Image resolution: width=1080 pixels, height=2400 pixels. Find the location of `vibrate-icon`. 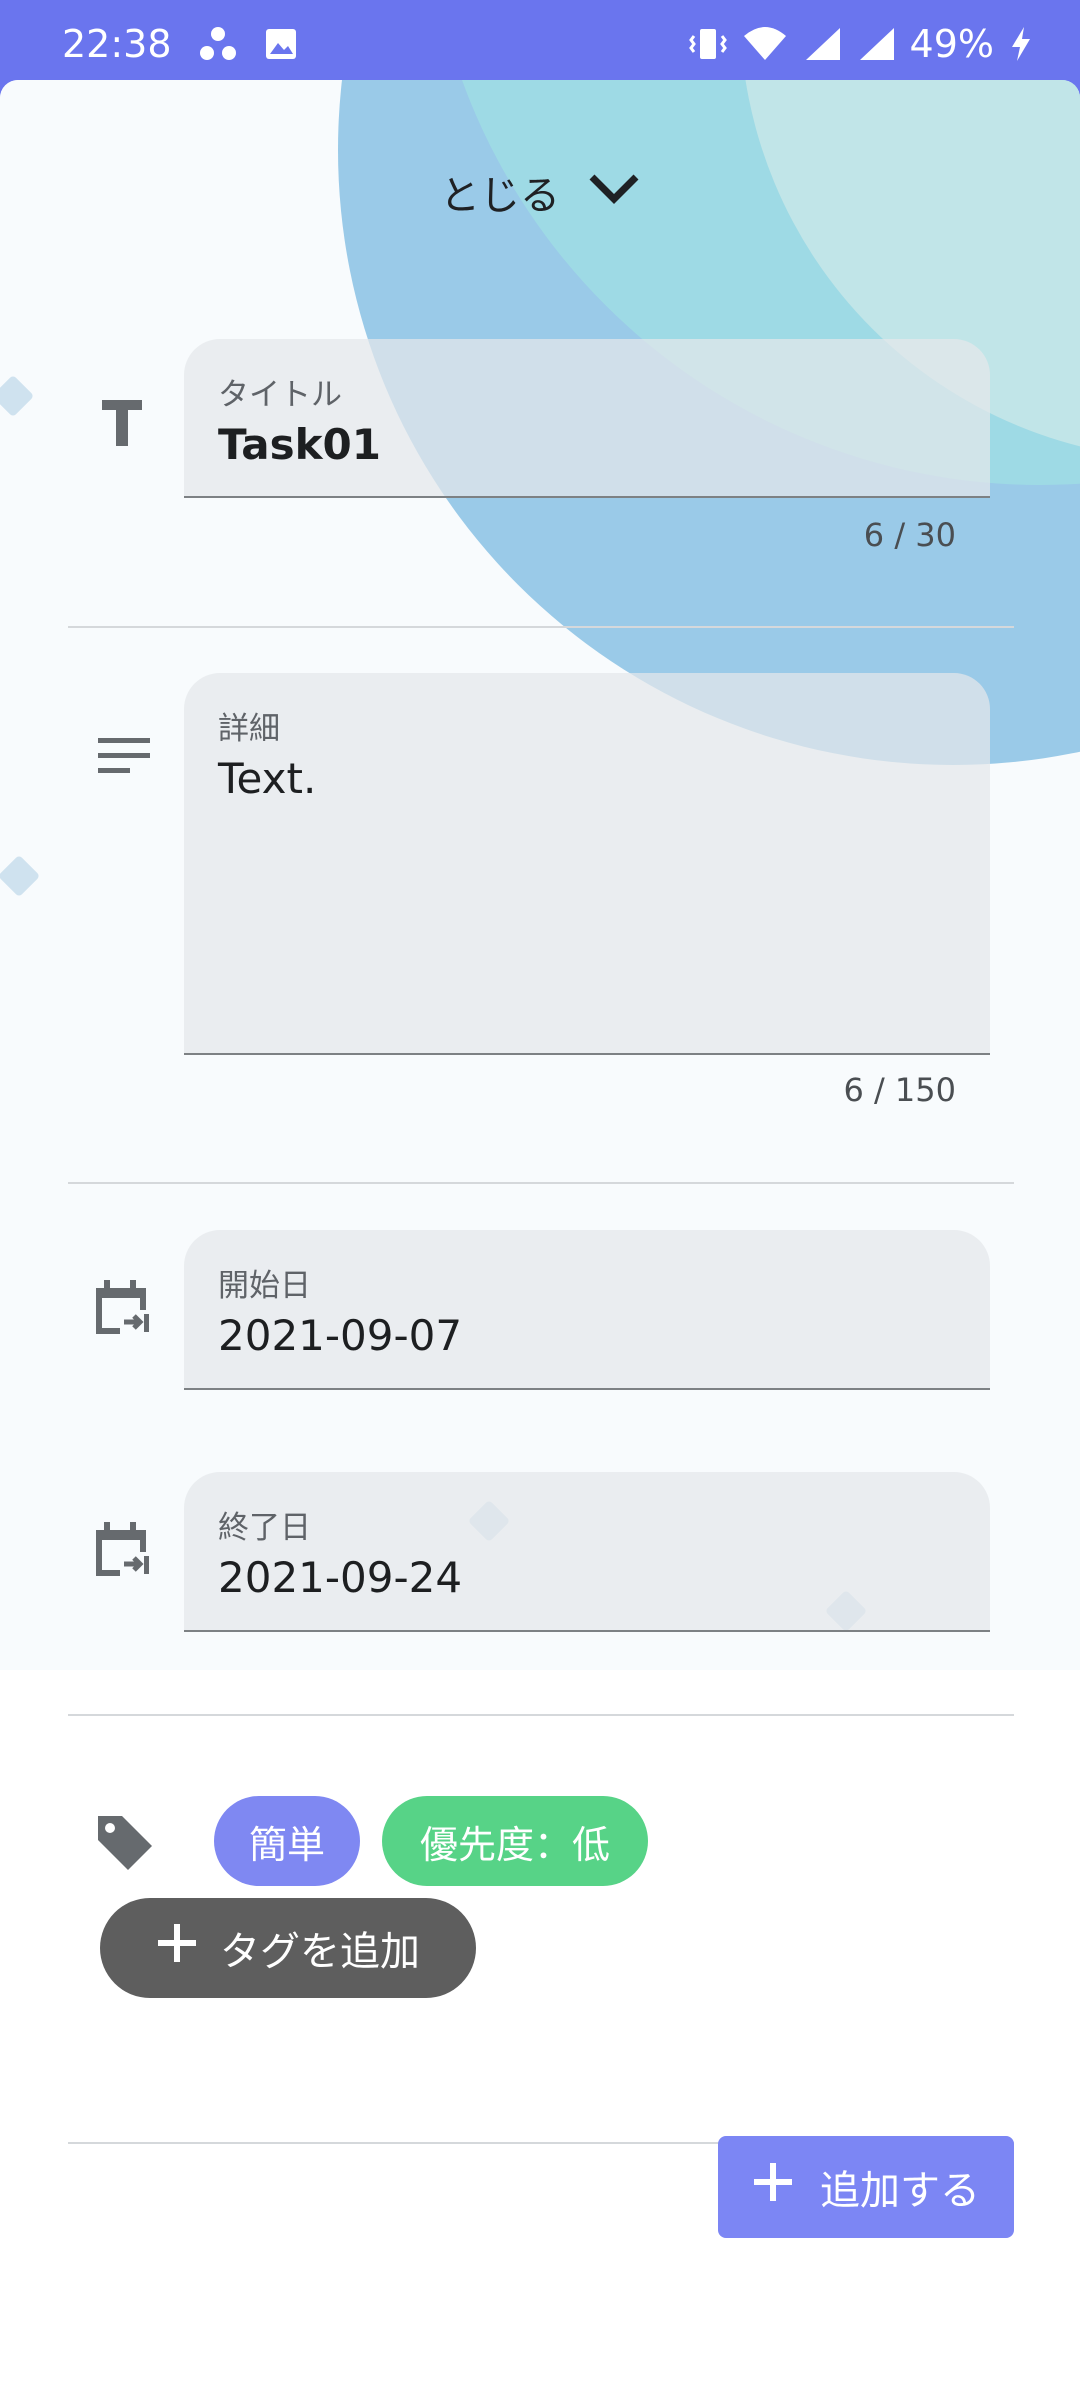

vibrate-icon is located at coordinates (708, 44).